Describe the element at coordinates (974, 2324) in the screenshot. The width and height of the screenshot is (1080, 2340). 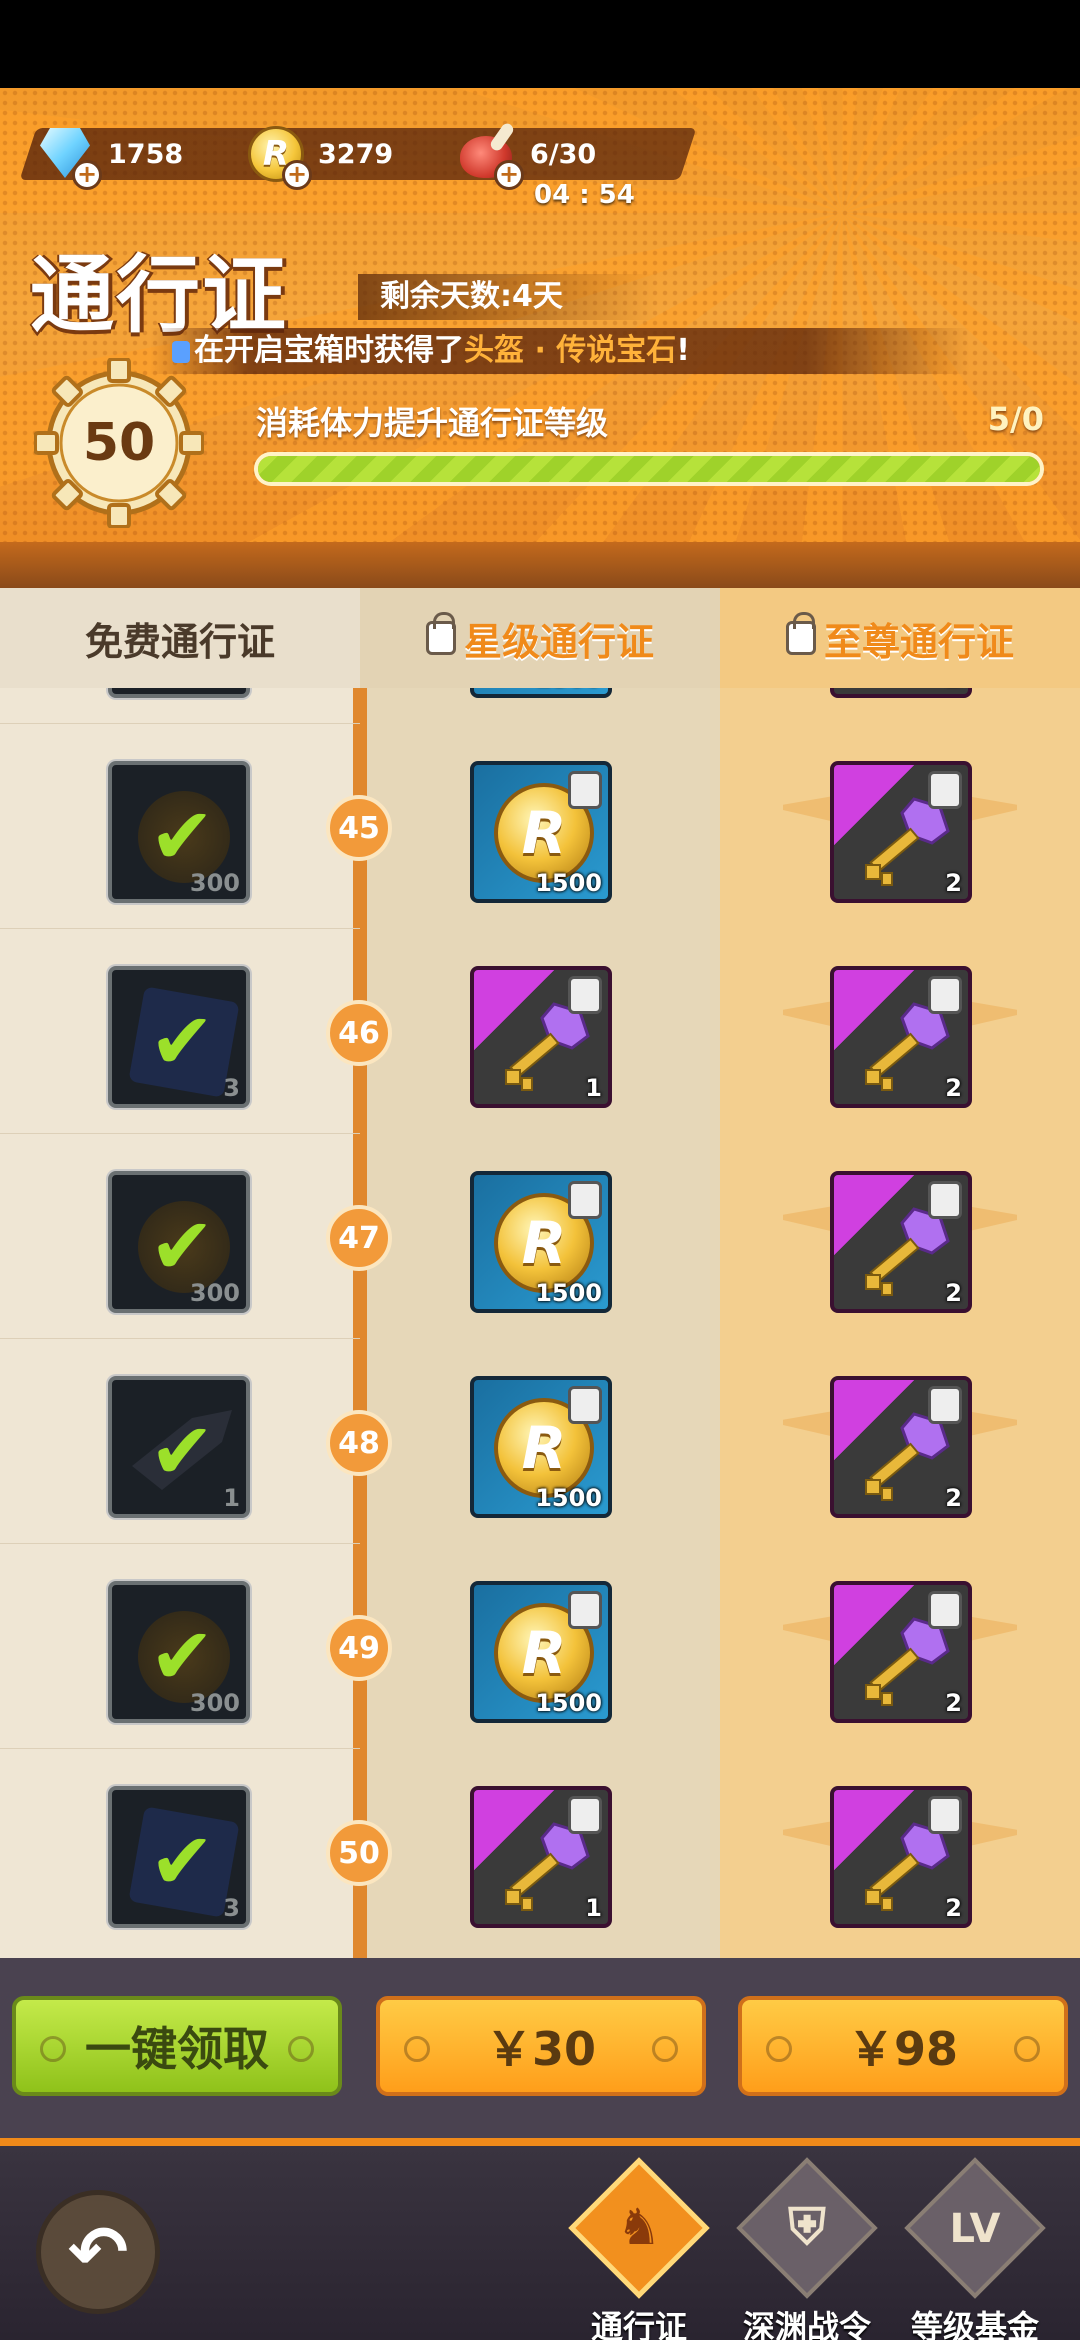
I see `nav-fund-label: 等级基金` at that location.